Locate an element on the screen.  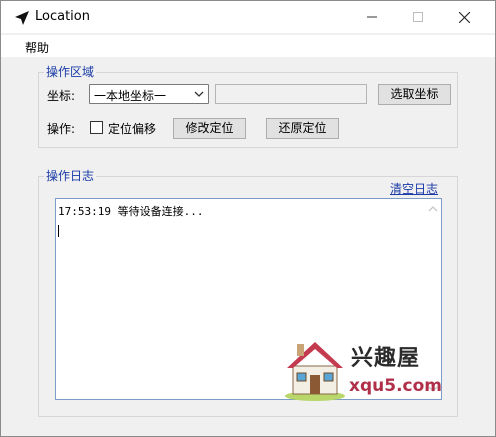
text-caret is located at coordinates (58, 231).